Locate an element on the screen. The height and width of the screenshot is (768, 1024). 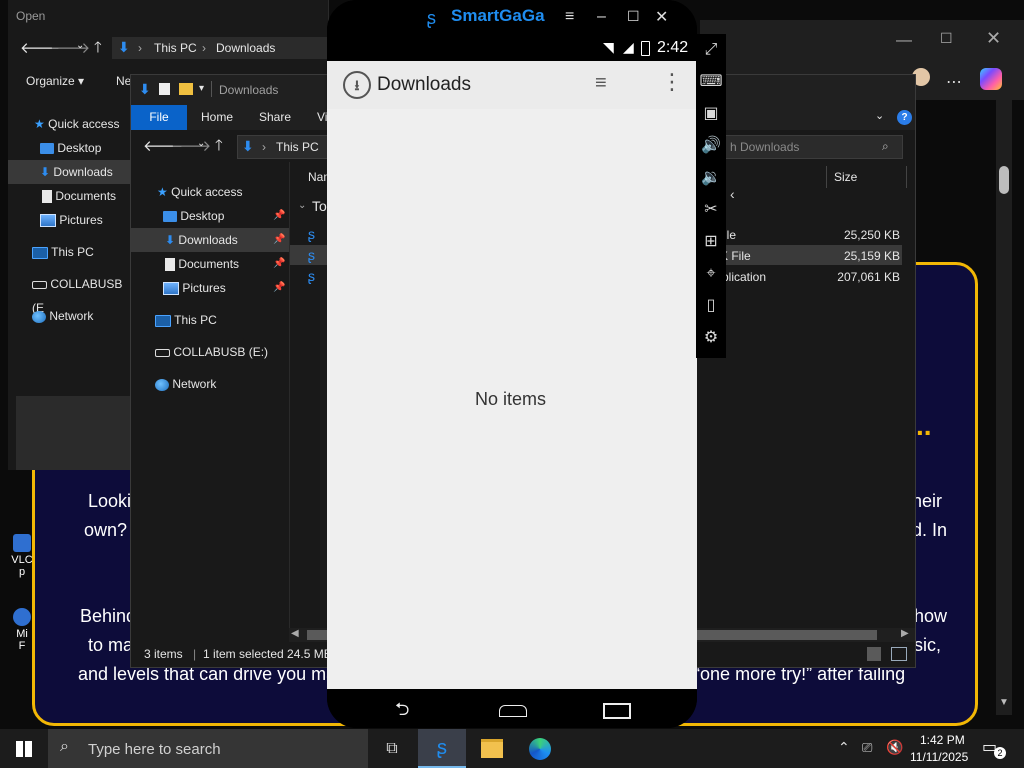
keyboard-icon: ⌨ is located at coordinates (711, 82).